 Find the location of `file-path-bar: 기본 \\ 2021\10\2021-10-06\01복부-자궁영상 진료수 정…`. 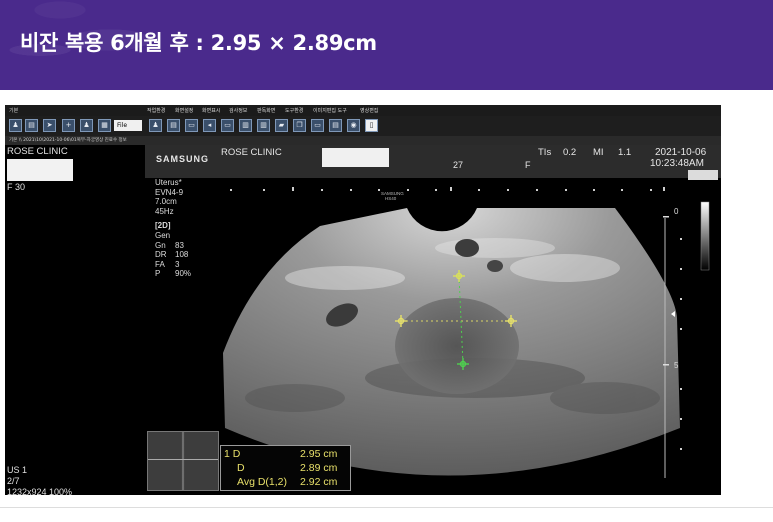

file-path-bar: 기본 \\ 2021\10\2021-10-06\01복부-자궁영상 진료수 정… is located at coordinates (363, 140).